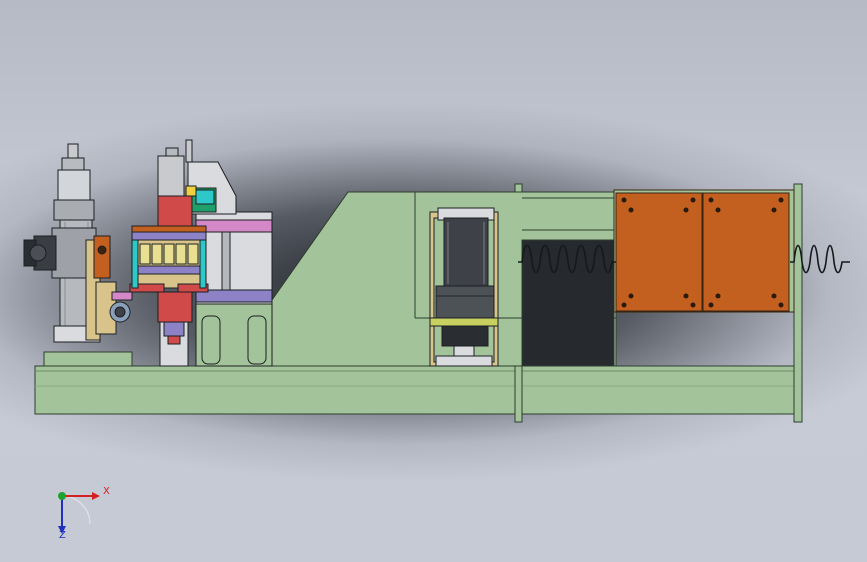 The image size is (867, 562). I want to click on left-base-plate, so click(88, 359).